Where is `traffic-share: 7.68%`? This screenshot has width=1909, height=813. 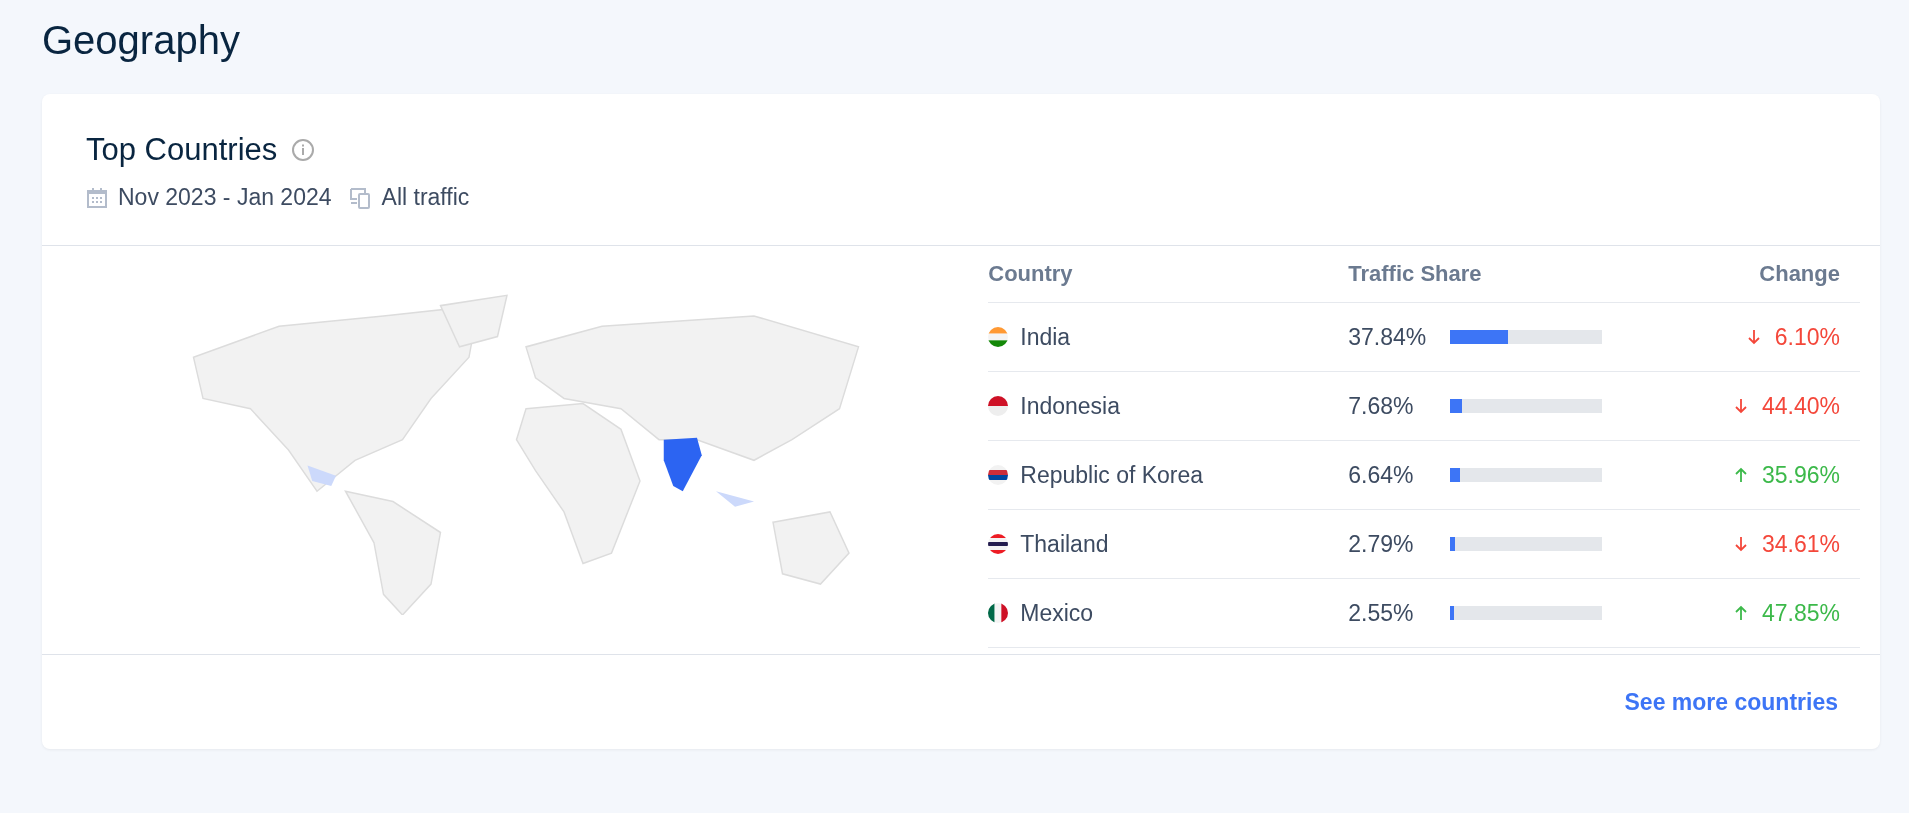 traffic-share: 7.68% is located at coordinates (1381, 406).